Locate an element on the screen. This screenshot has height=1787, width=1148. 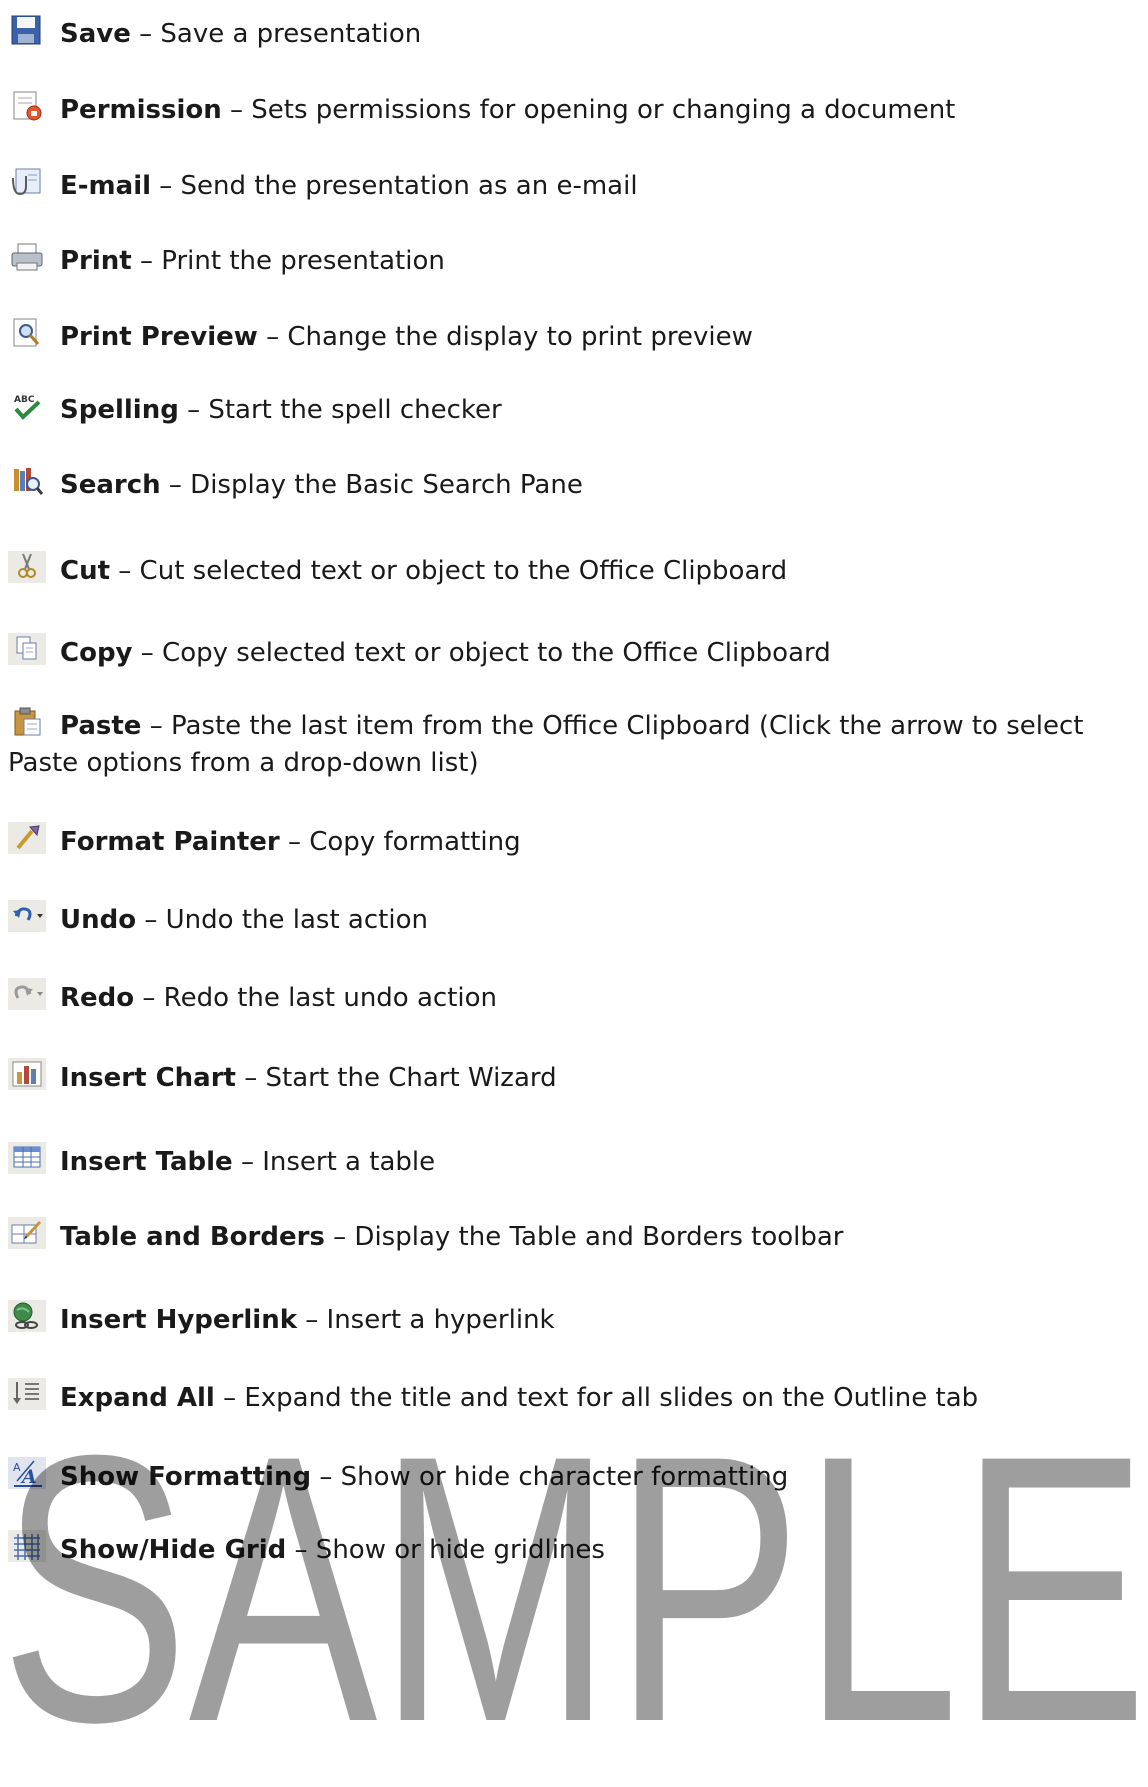
entry-show-hide-grid: Show/Hide Grid – Show or hide gridlines is located at coordinates (573, 1549).